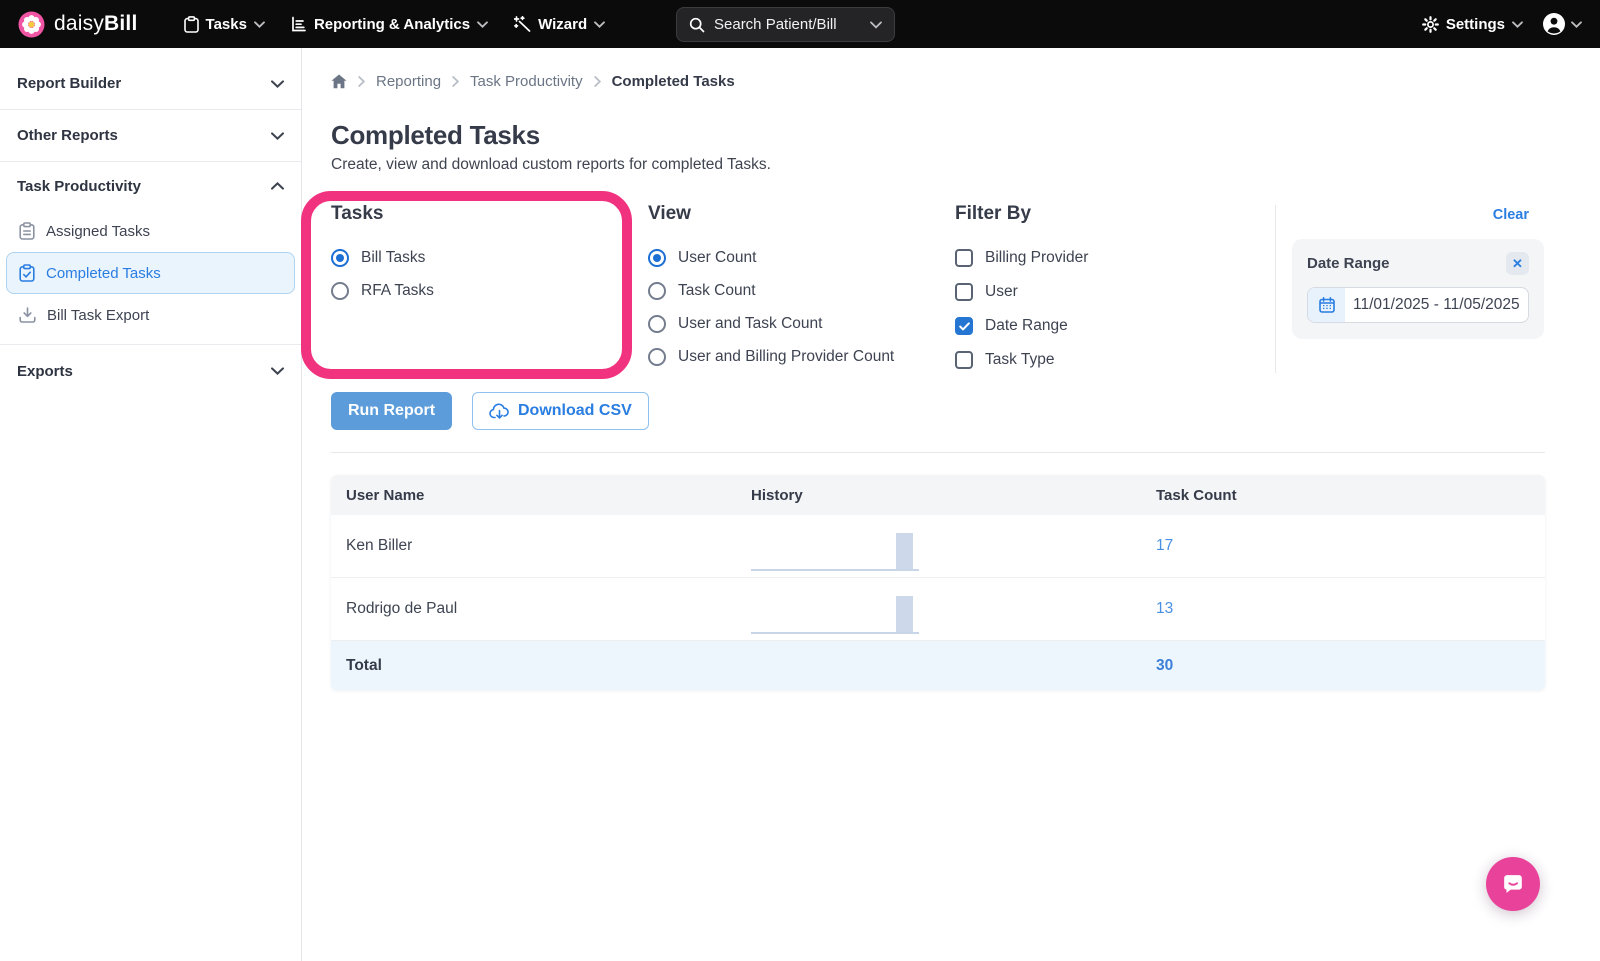 Image resolution: width=1600 pixels, height=961 pixels. I want to click on daisybill-logo: daisyBill, so click(78, 24).